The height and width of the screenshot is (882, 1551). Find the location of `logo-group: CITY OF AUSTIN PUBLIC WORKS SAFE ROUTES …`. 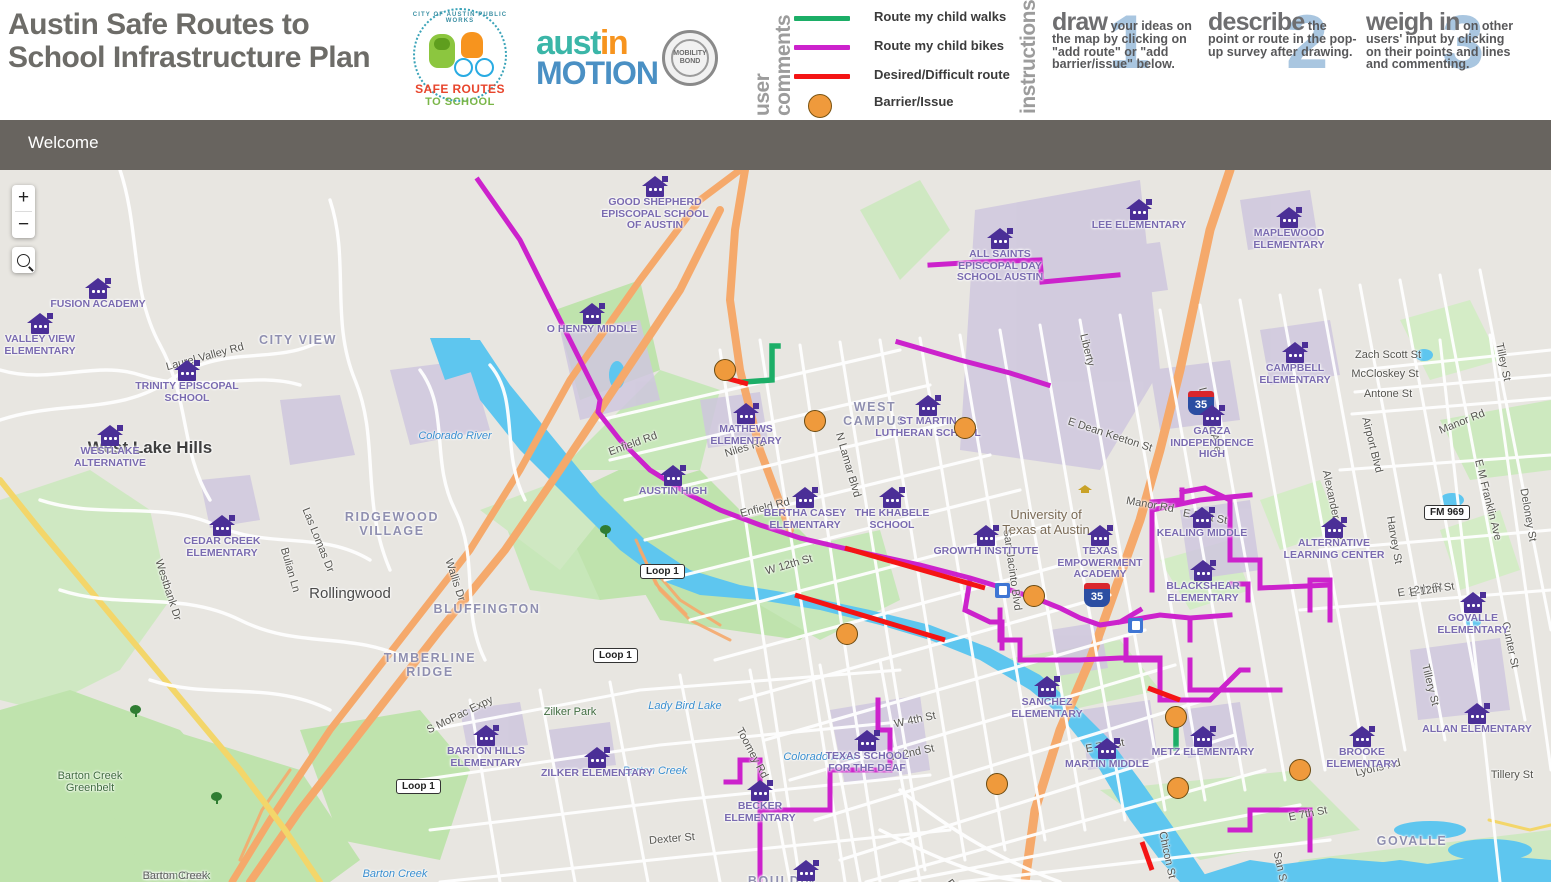

logo-group: CITY OF AUSTIN PUBLIC WORKS SAFE ROUTES … is located at coordinates (560, 60).